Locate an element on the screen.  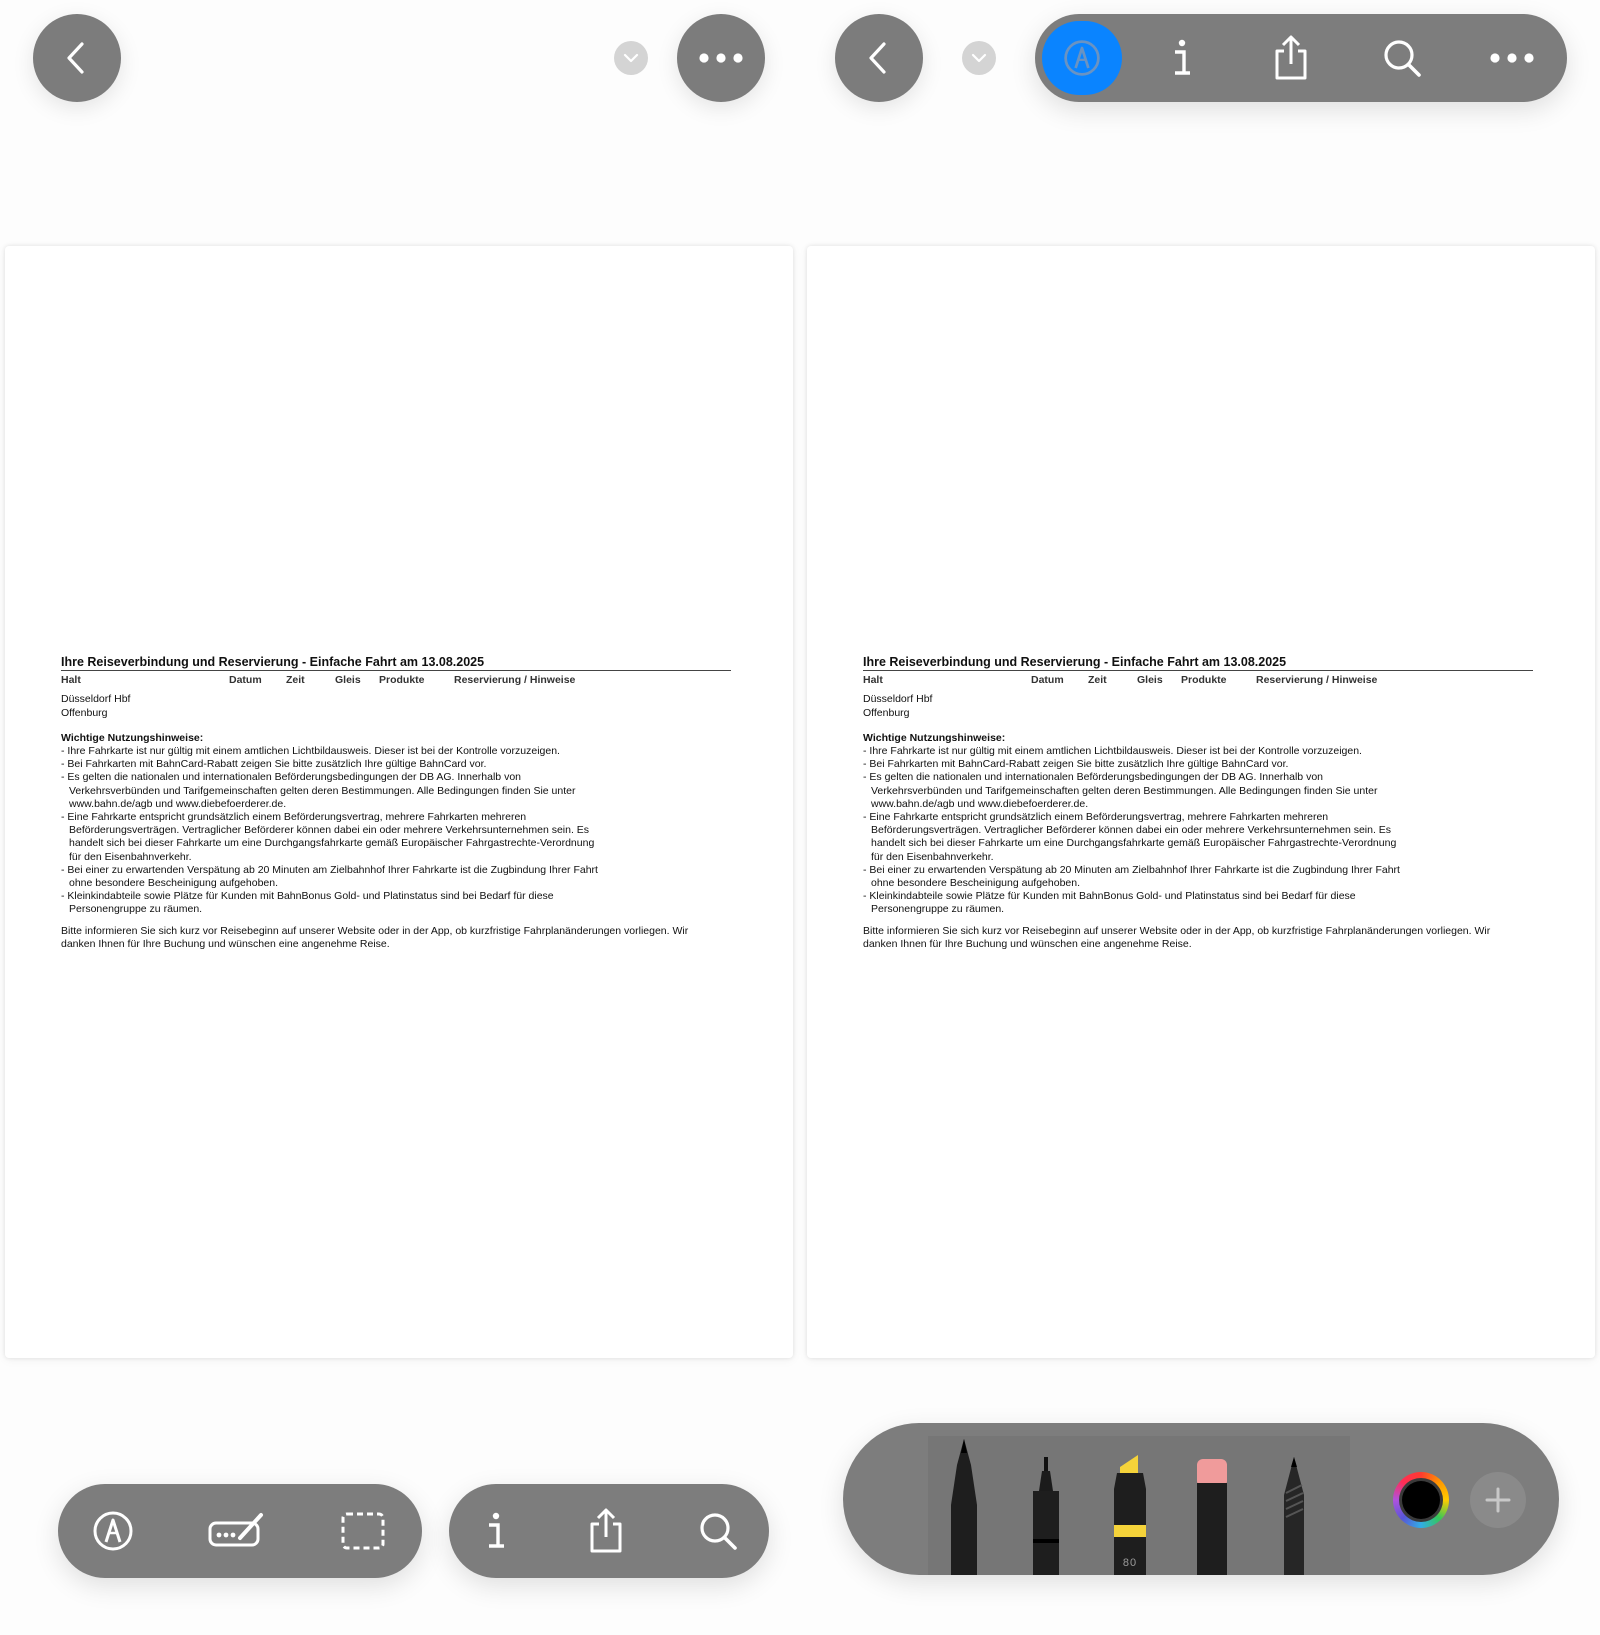
pencil-icon is located at coordinates (1294, 1516).